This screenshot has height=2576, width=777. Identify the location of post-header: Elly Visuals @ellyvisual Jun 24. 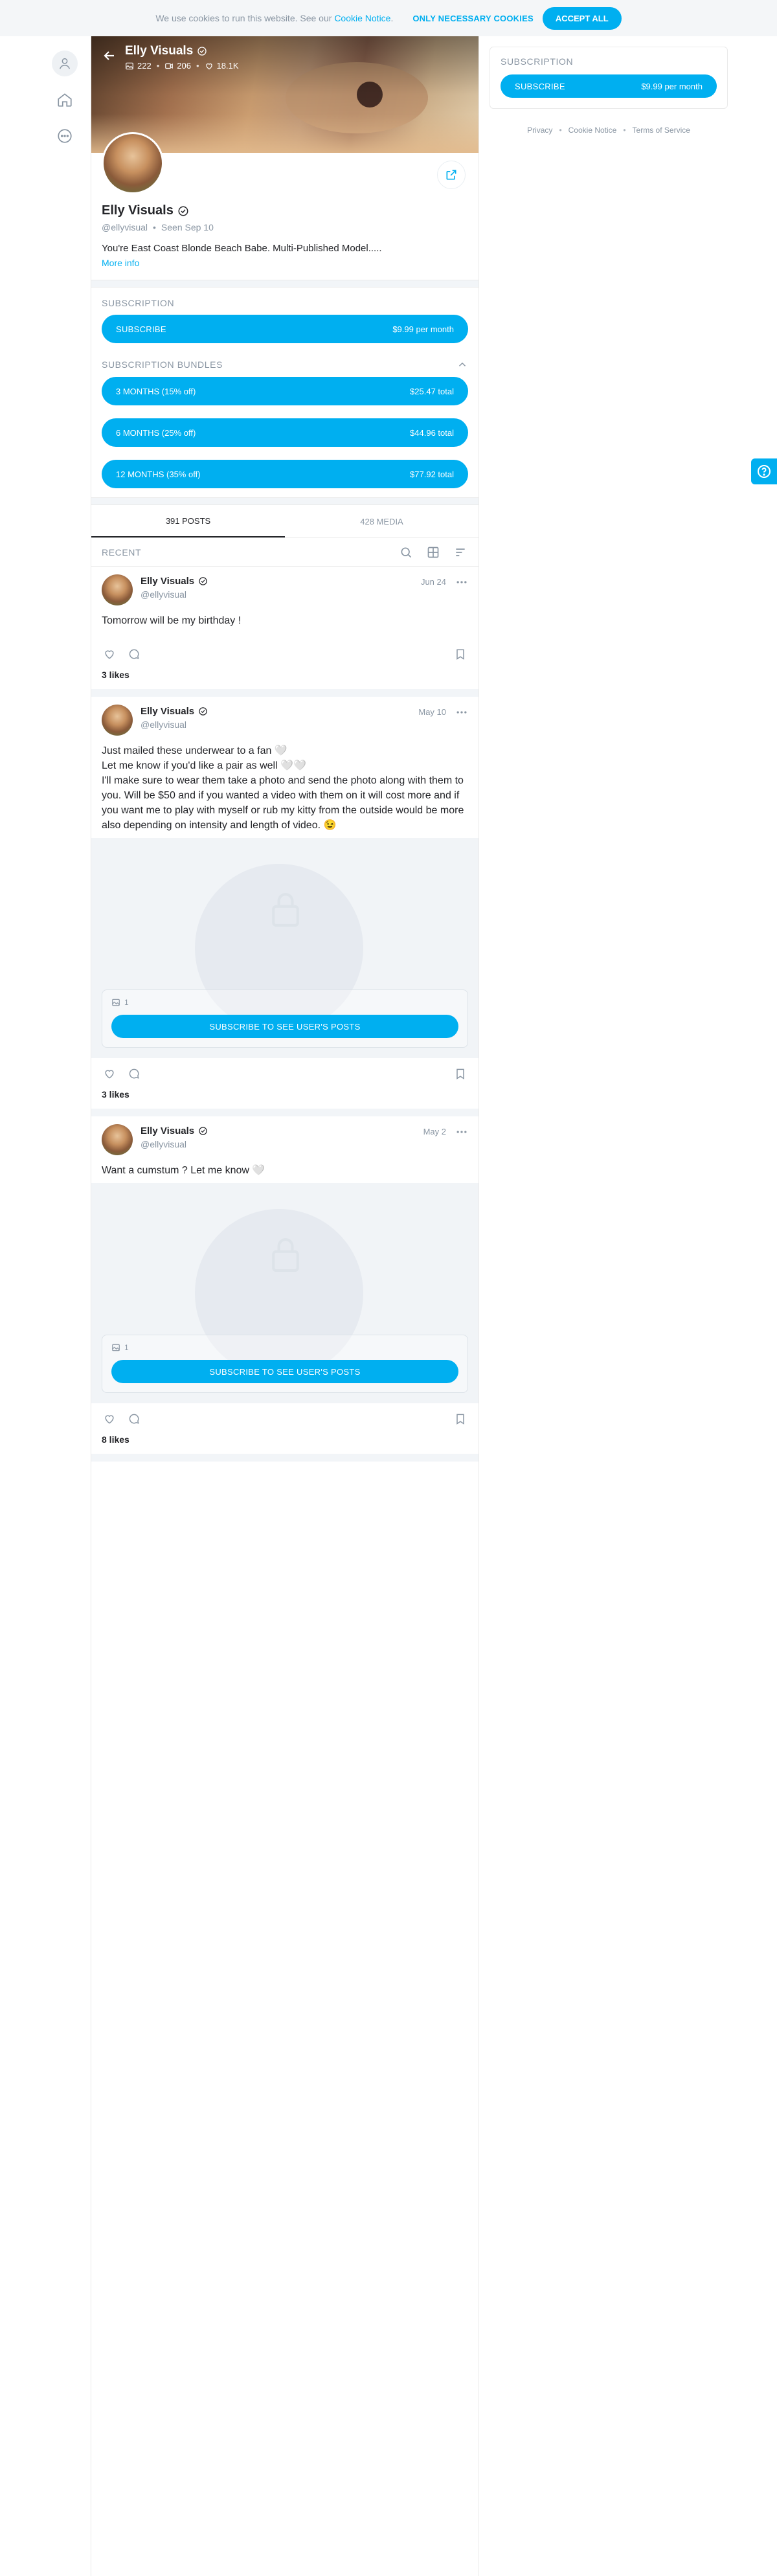
(285, 586).